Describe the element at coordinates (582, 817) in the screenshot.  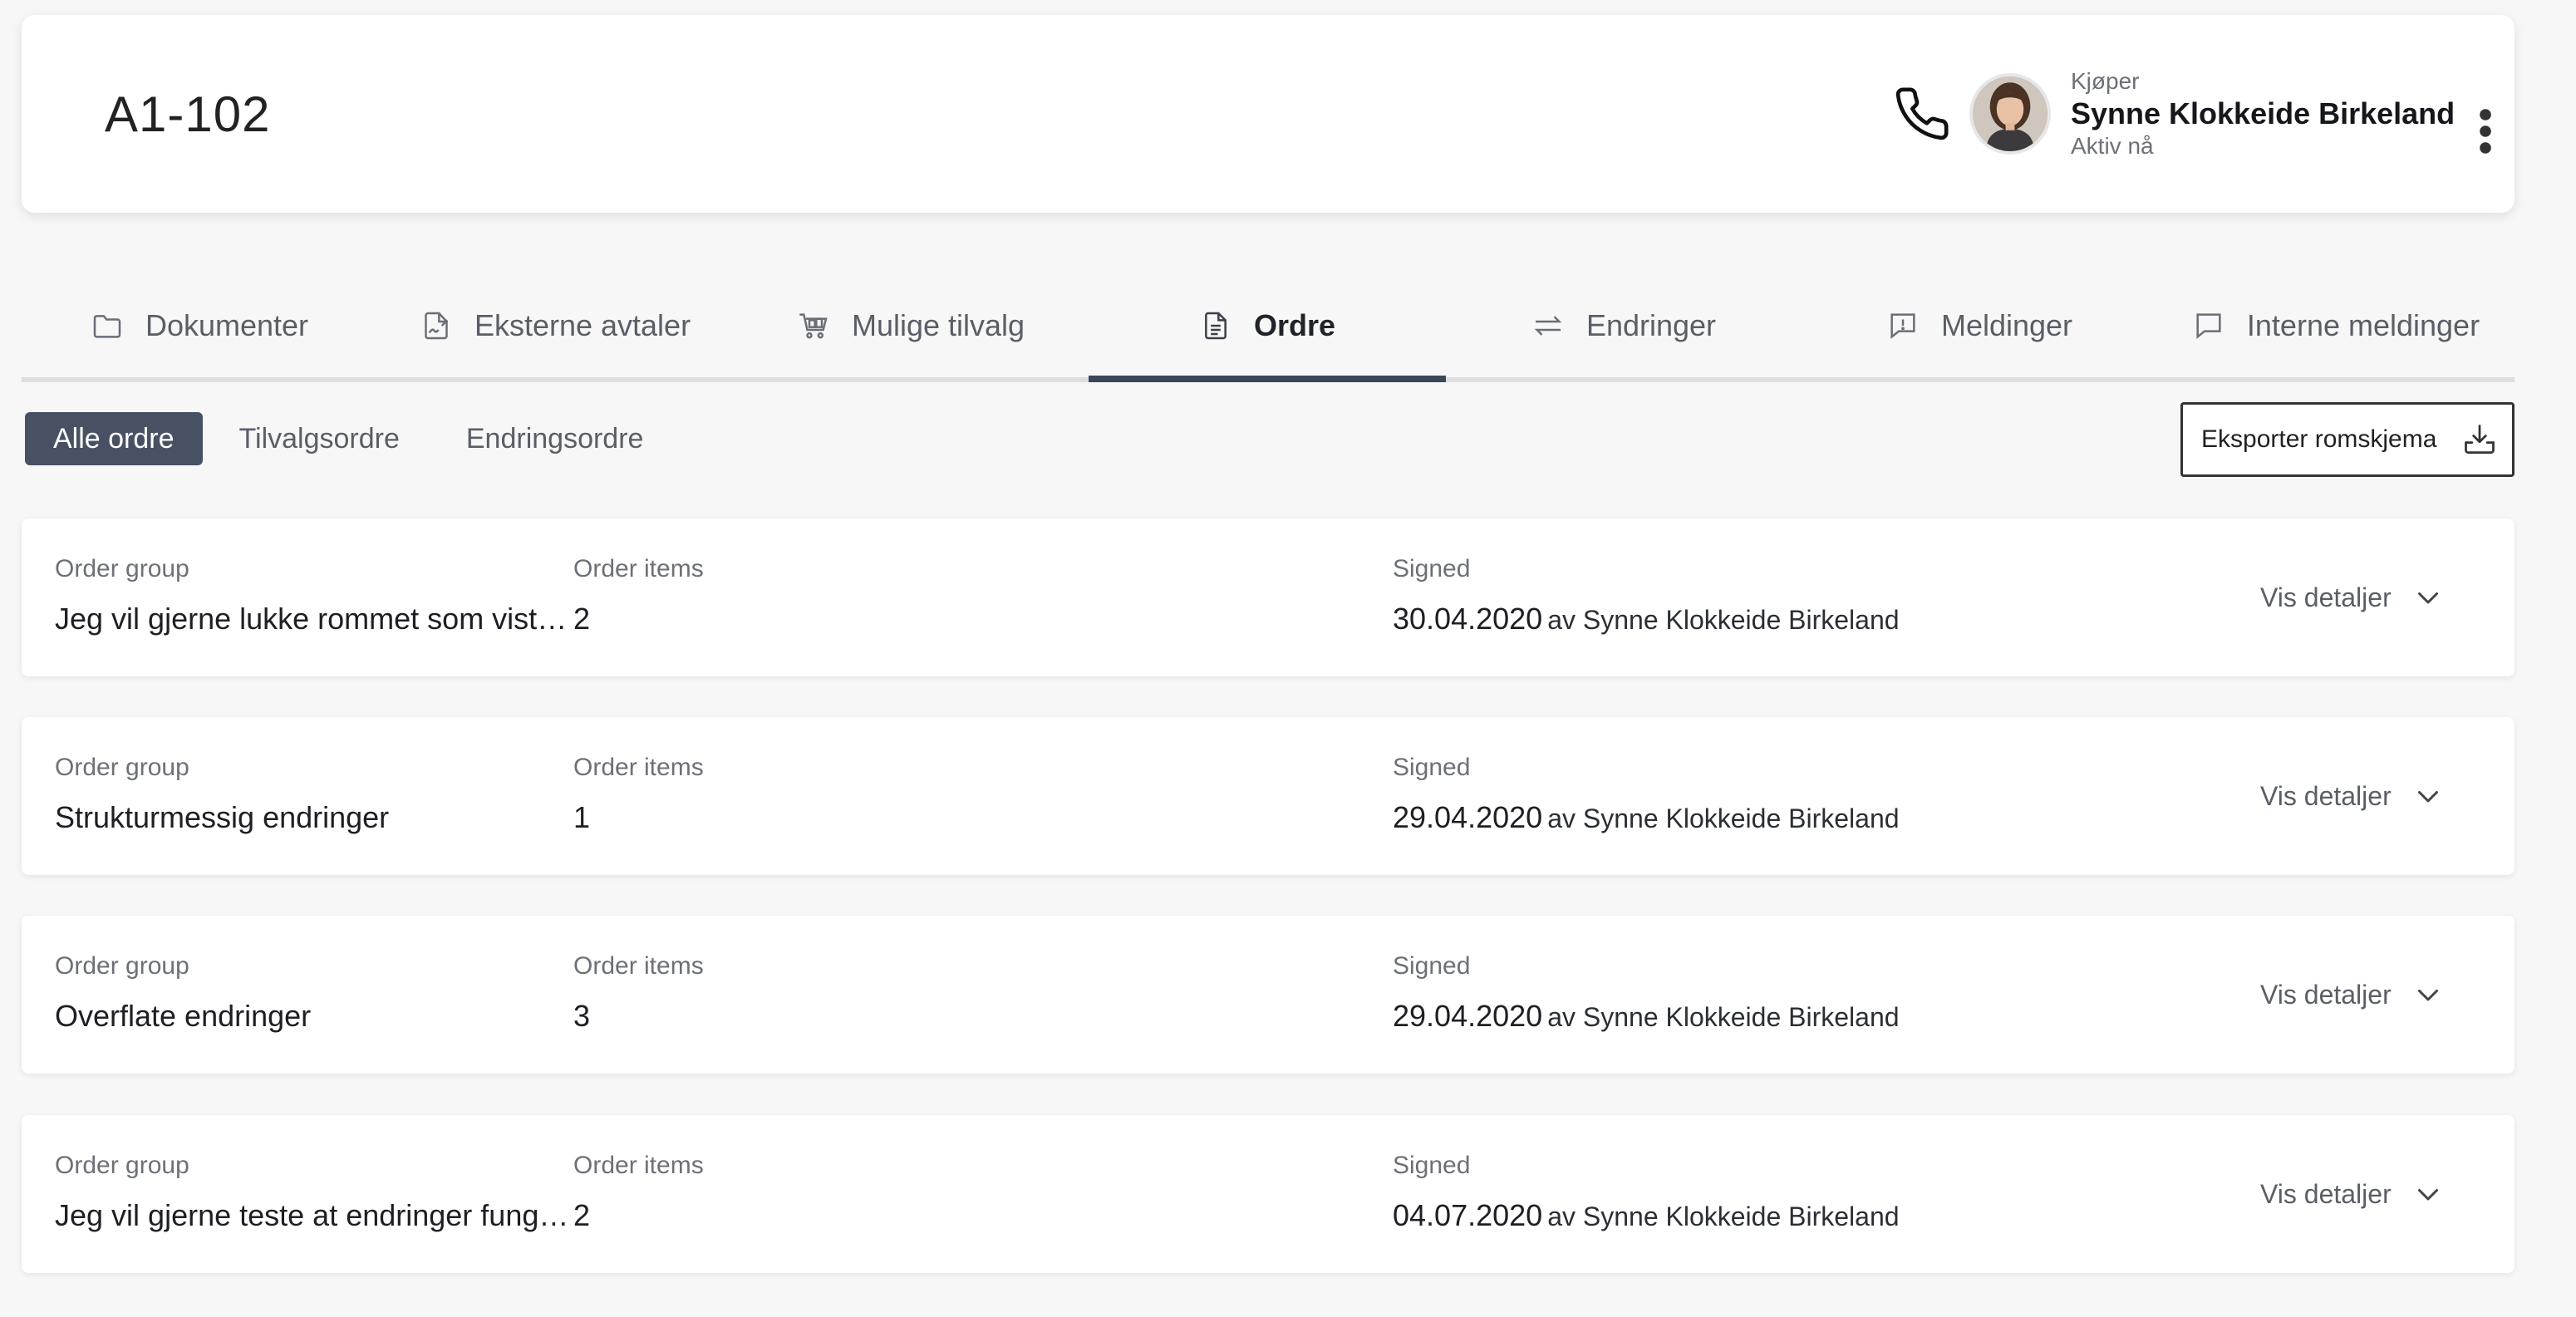
I see `order-items-value: 1` at that location.